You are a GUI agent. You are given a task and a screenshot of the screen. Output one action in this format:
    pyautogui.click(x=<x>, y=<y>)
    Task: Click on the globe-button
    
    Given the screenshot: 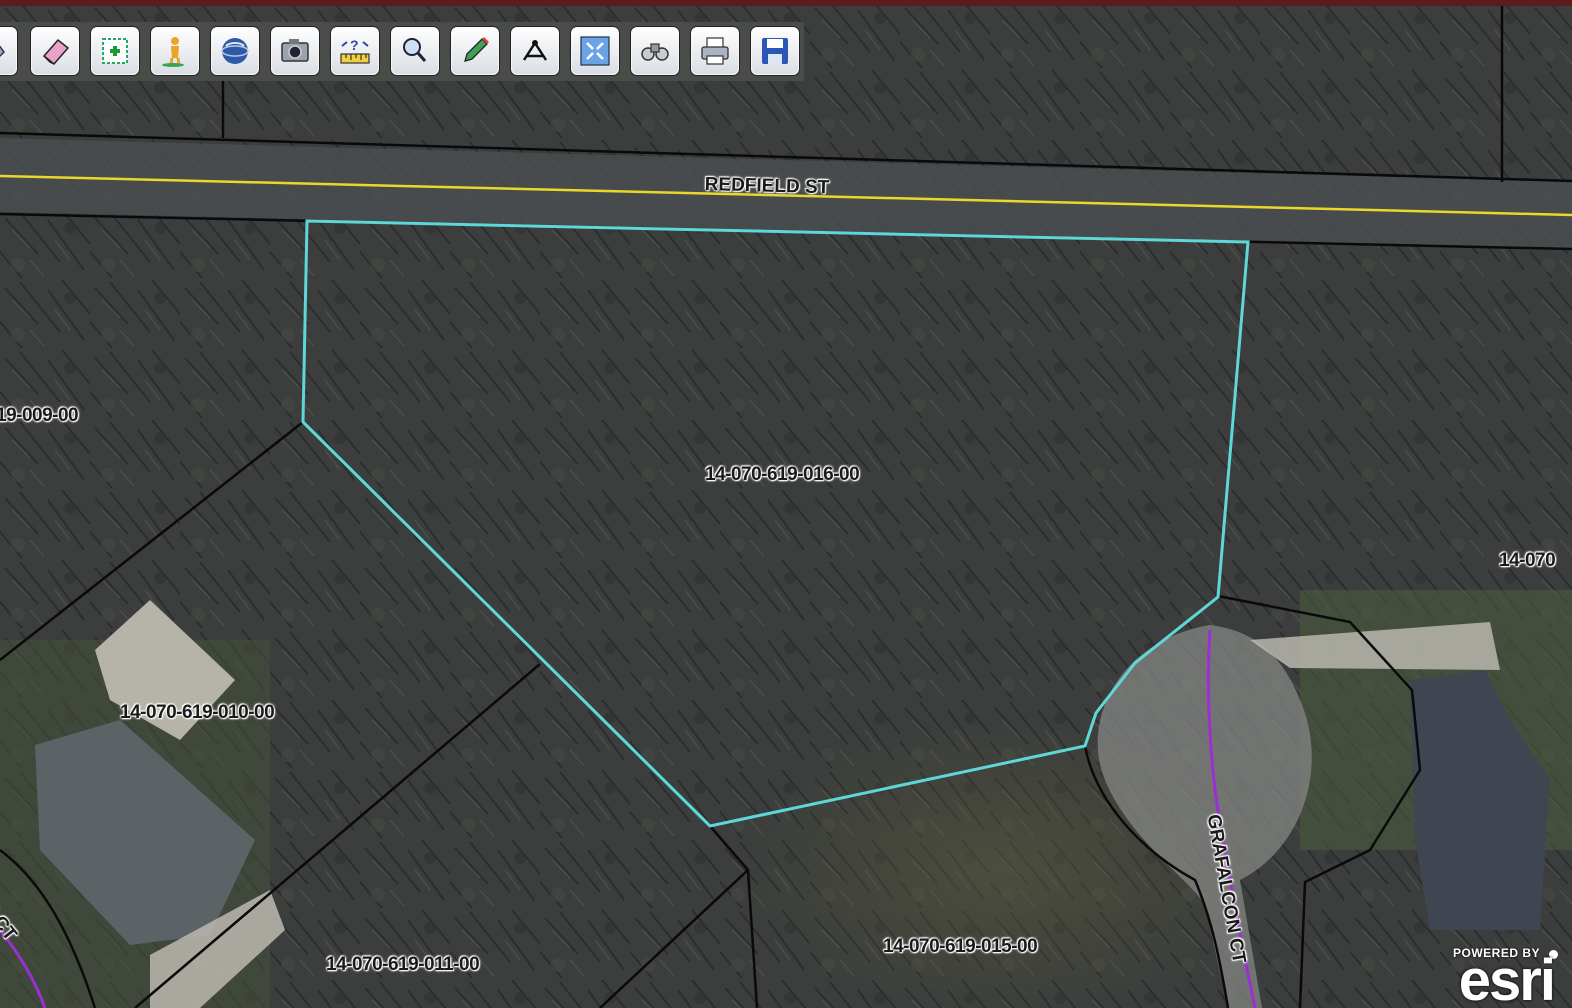 What is the action you would take?
    pyautogui.click(x=235, y=51)
    